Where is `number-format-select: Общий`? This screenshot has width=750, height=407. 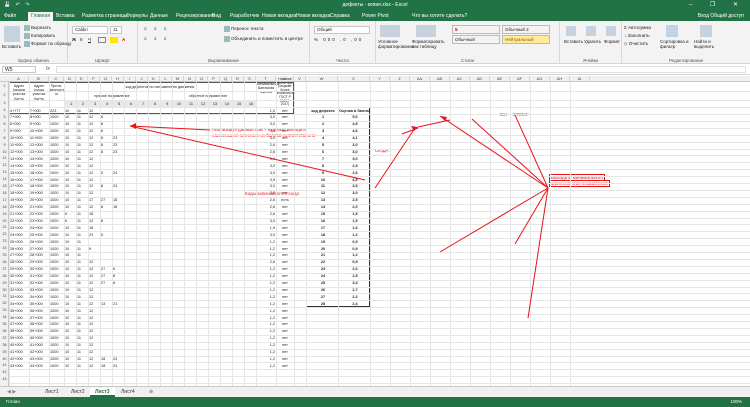 number-format-select: Общий is located at coordinates (342, 30).